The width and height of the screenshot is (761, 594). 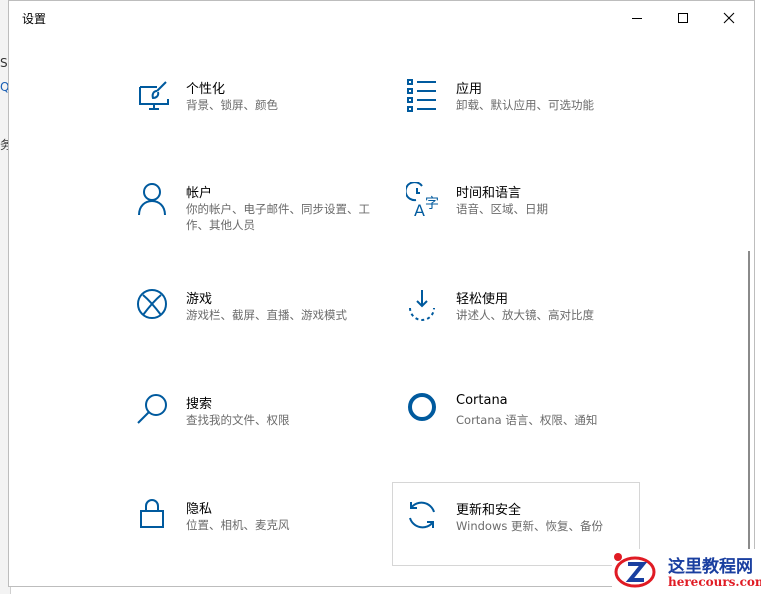 What do you see at coordinates (206, 89) in the screenshot?
I see `tile-label: 个性化` at bounding box center [206, 89].